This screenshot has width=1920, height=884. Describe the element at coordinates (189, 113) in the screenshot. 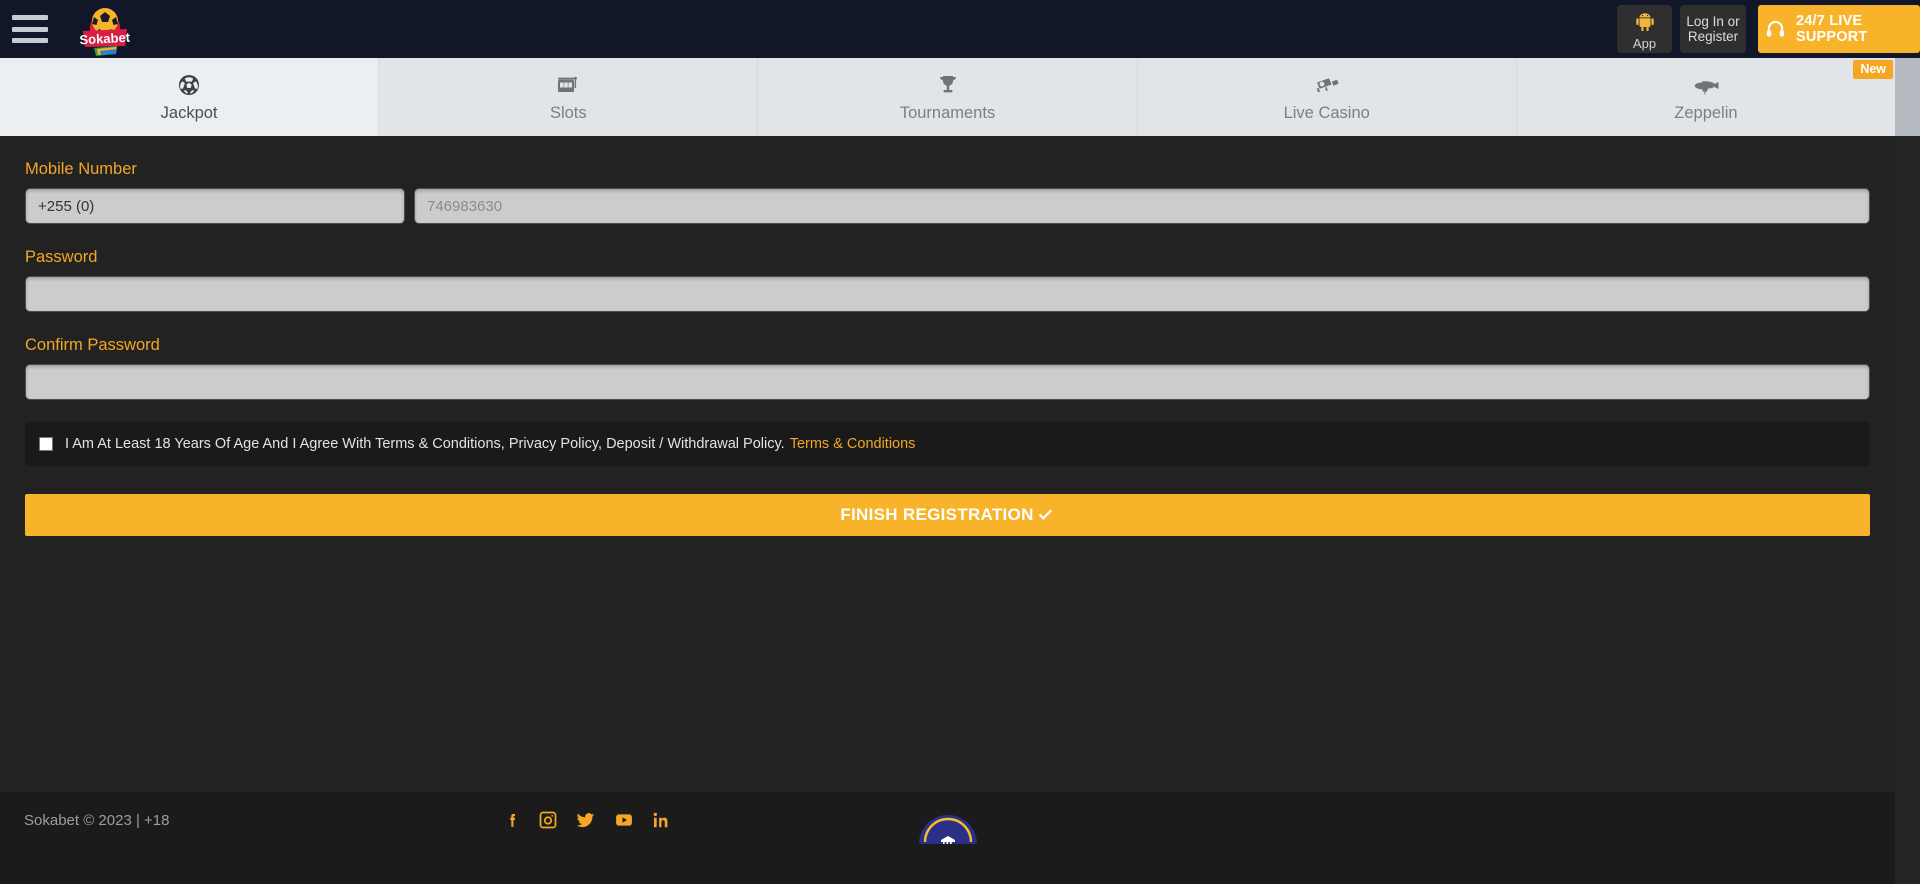

I see `nav-label-jackpot: Jackpot` at that location.